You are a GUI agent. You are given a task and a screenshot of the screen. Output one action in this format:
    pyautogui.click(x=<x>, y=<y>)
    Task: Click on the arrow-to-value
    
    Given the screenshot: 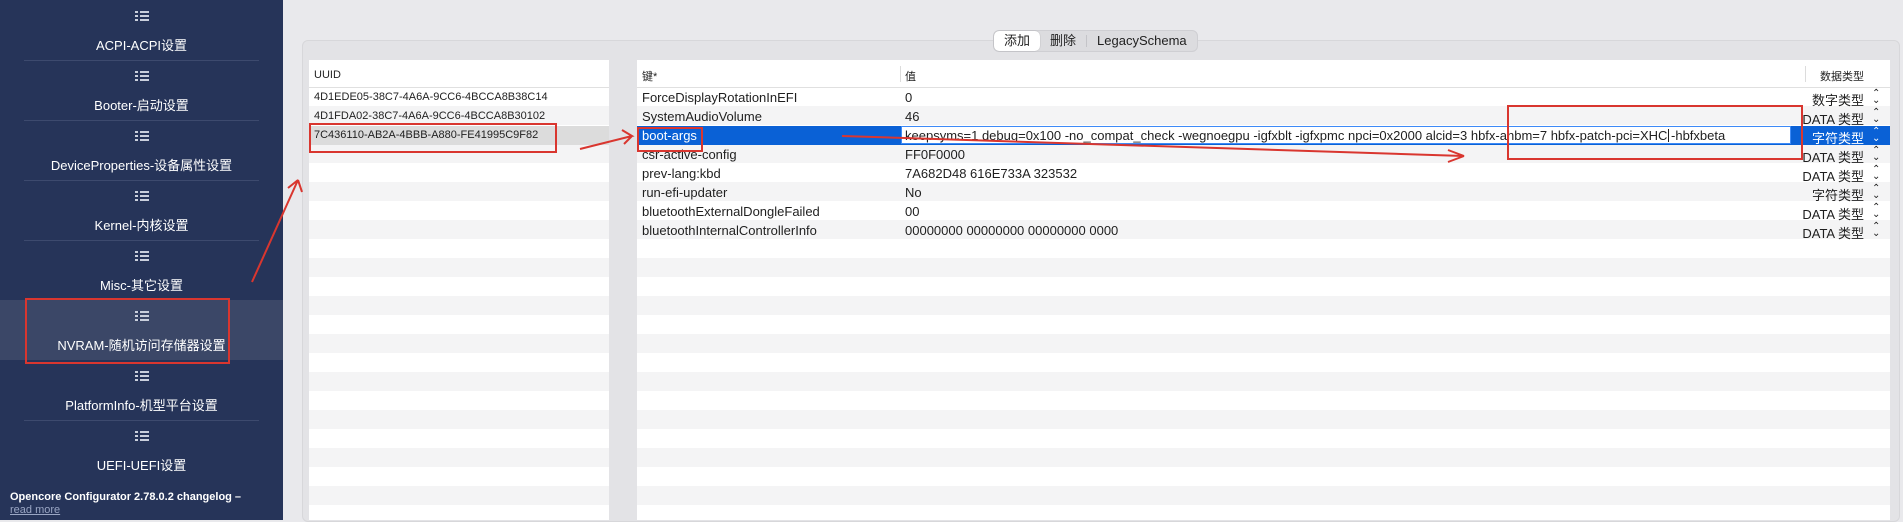 What is the action you would take?
    pyautogui.click(x=1153, y=149)
    